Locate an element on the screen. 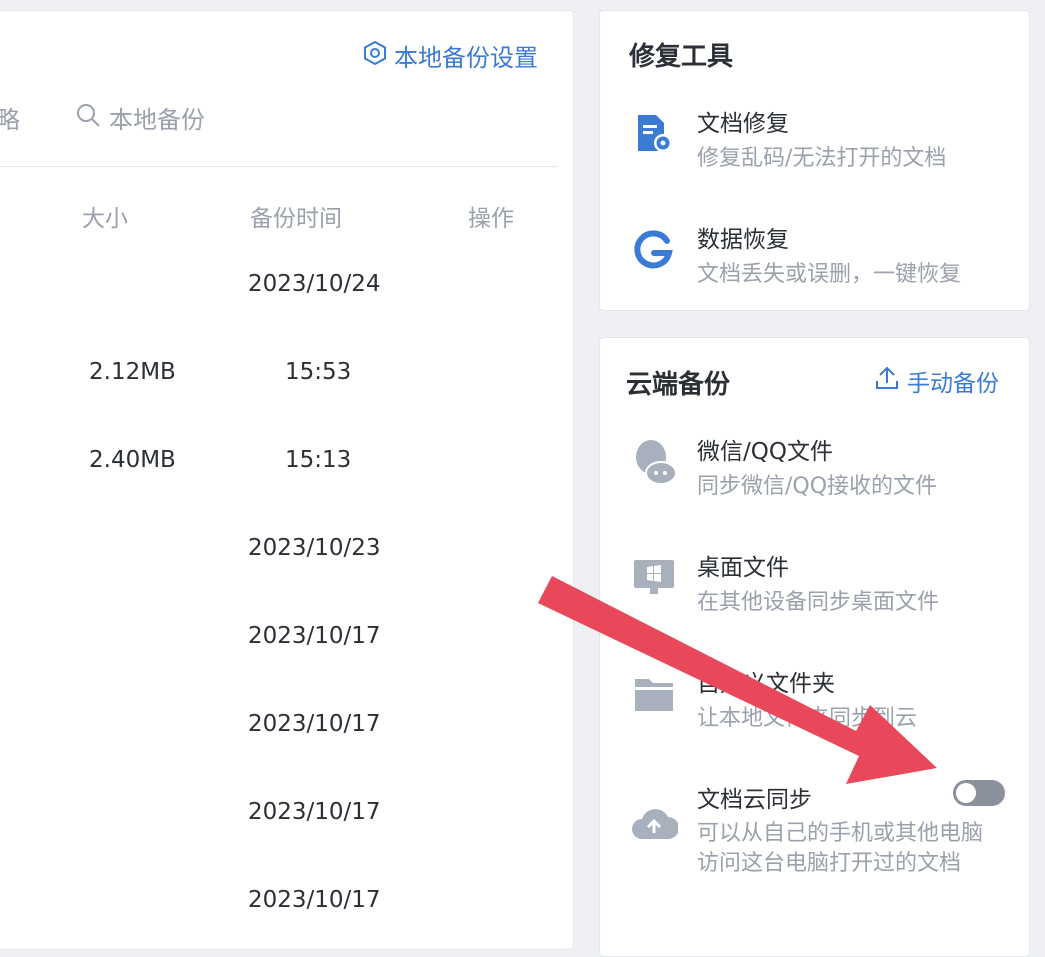 Image resolution: width=1045 pixels, height=957 pixels. doc-cloud-sync-desc-line1: 可以从自己的手机或其他电脑 is located at coordinates (840, 833).